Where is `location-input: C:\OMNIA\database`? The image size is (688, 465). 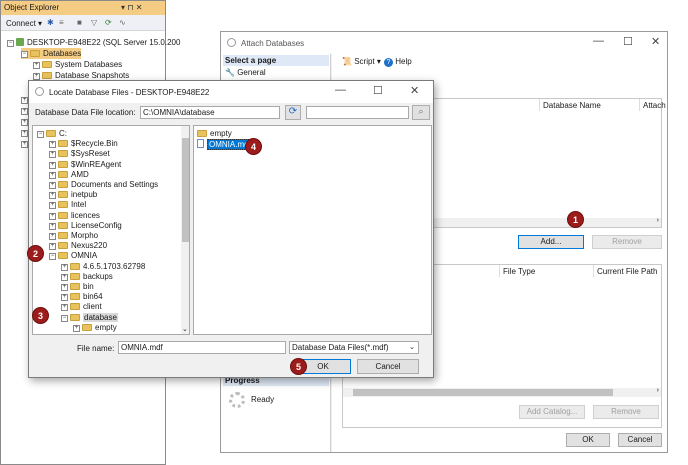 location-input: C:\OMNIA\database is located at coordinates (210, 112).